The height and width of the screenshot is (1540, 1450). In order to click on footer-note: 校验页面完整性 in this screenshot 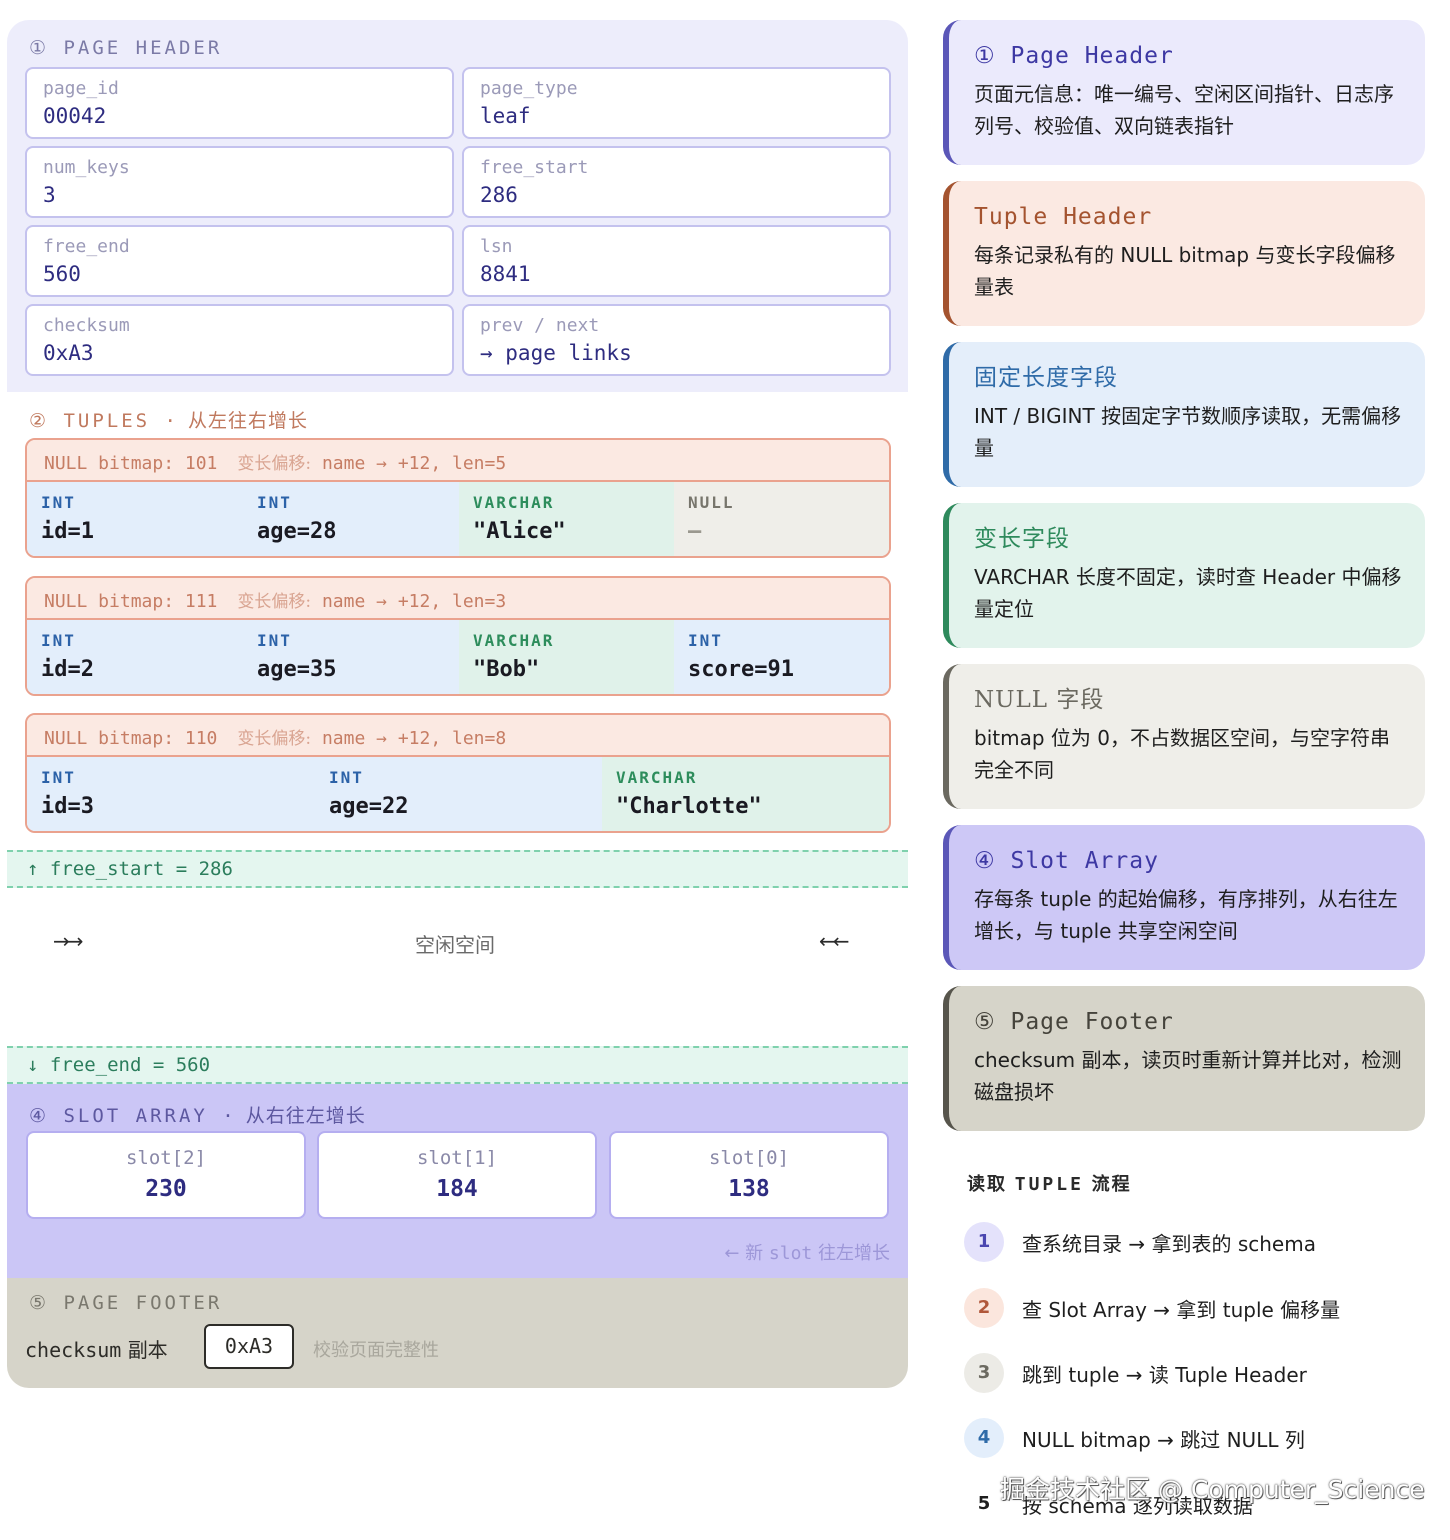, I will do `click(376, 1350)`.